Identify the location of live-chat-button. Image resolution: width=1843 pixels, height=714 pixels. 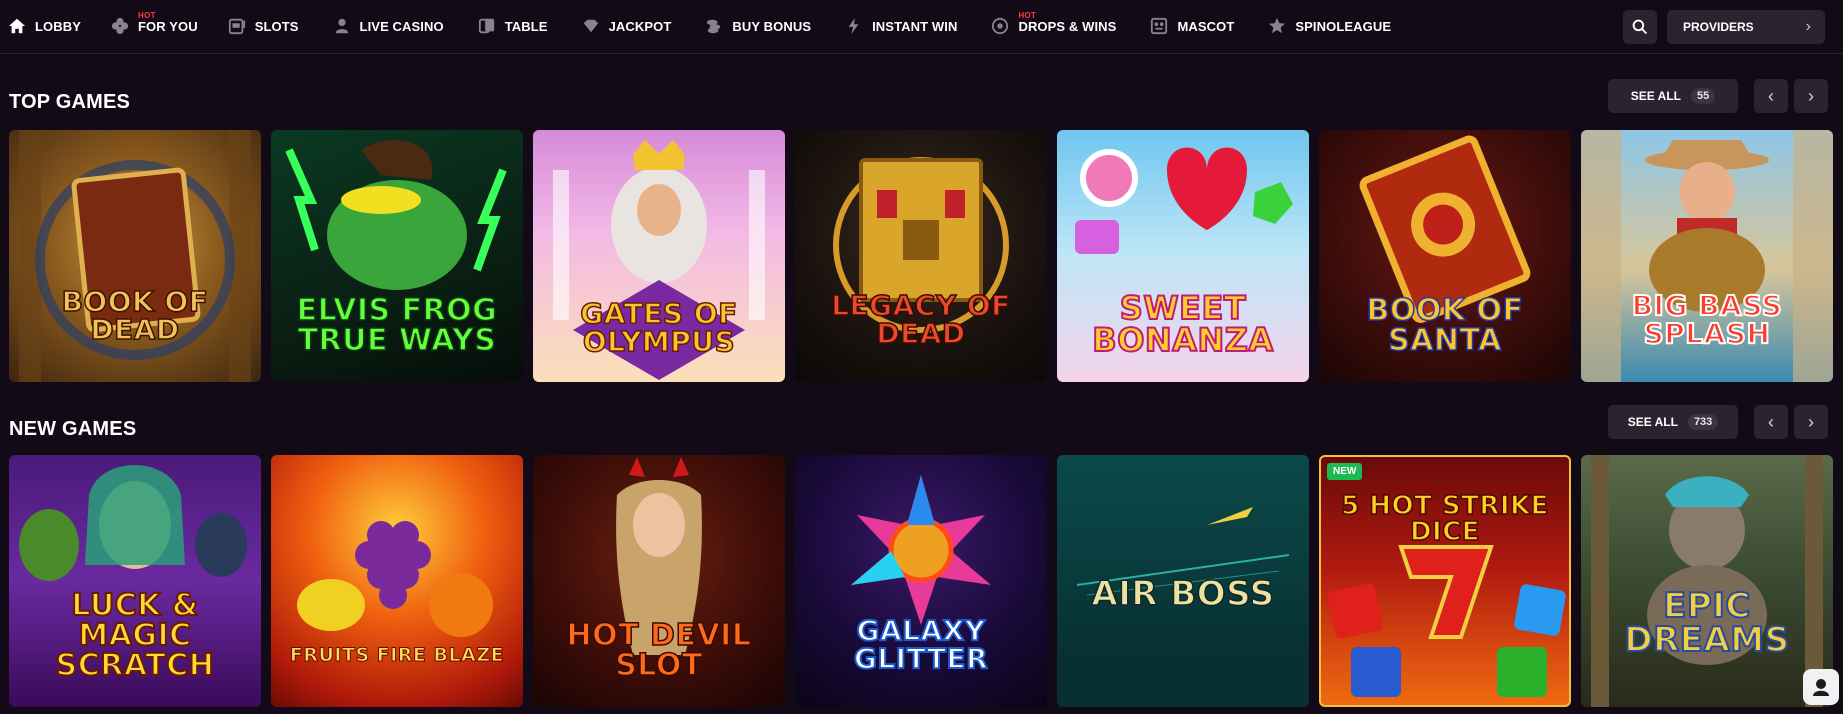
(1821, 687).